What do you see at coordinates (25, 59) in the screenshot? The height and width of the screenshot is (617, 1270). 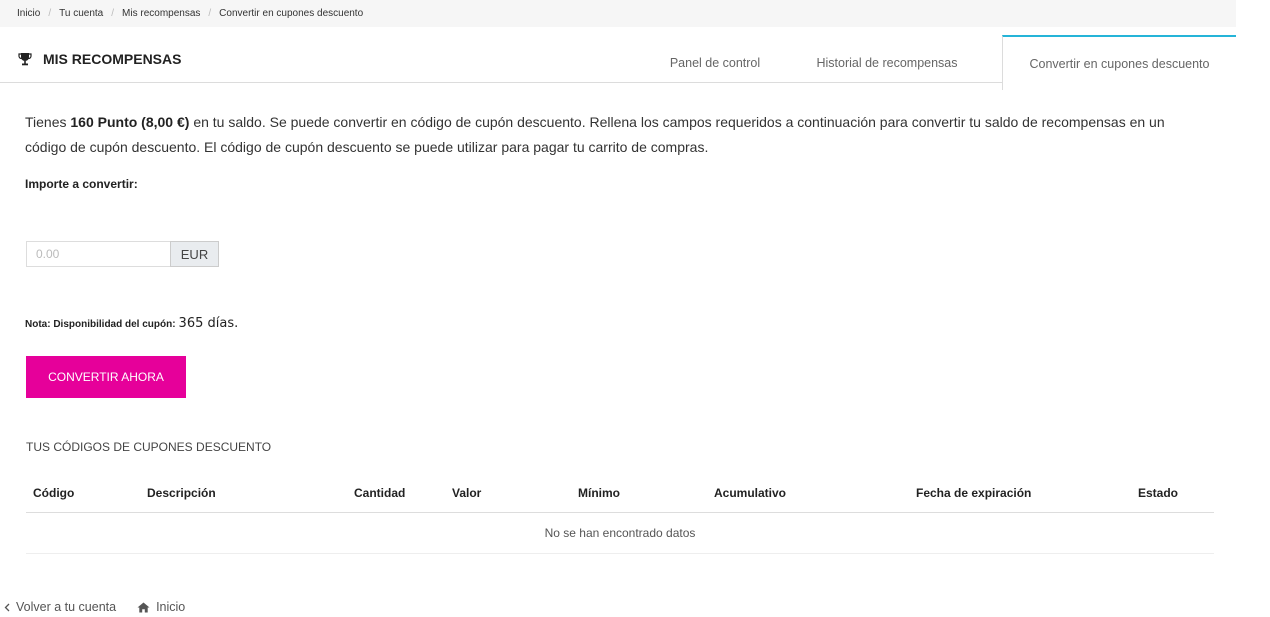 I see `trophy-icon` at bounding box center [25, 59].